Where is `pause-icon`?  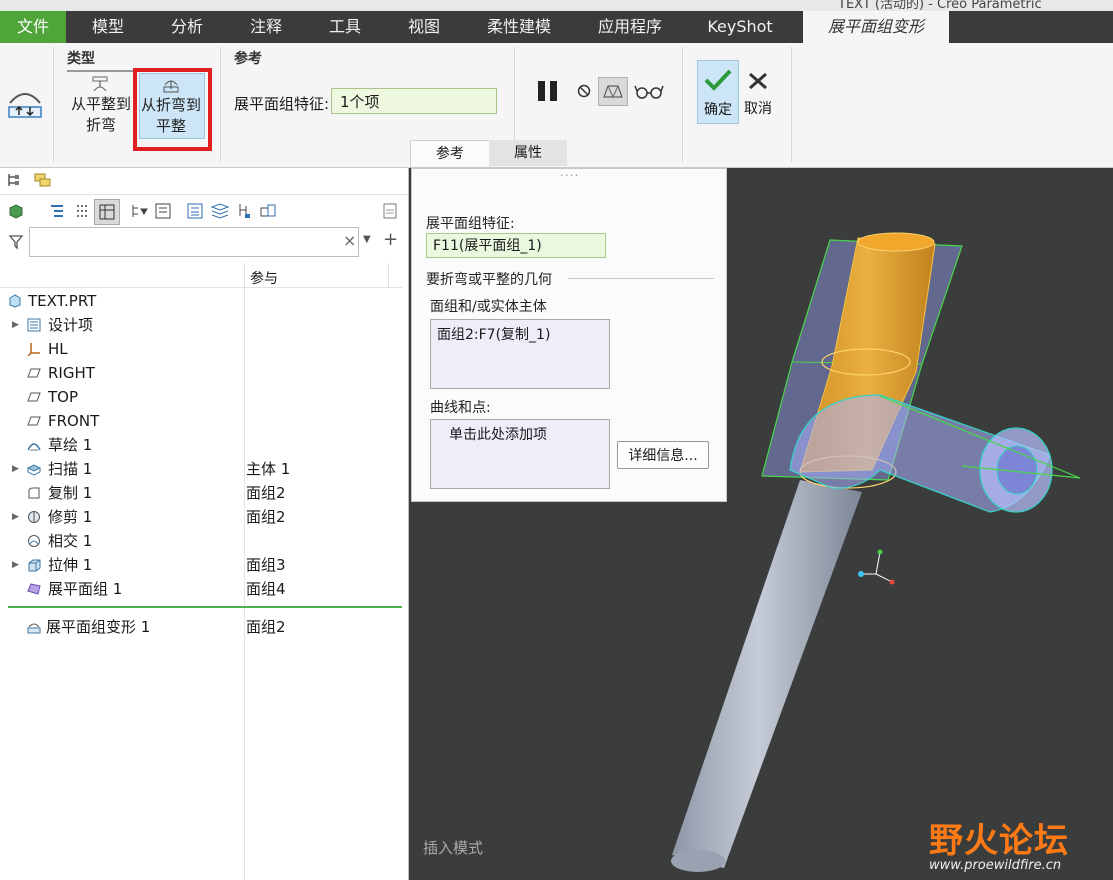
pause-icon is located at coordinates (549, 91).